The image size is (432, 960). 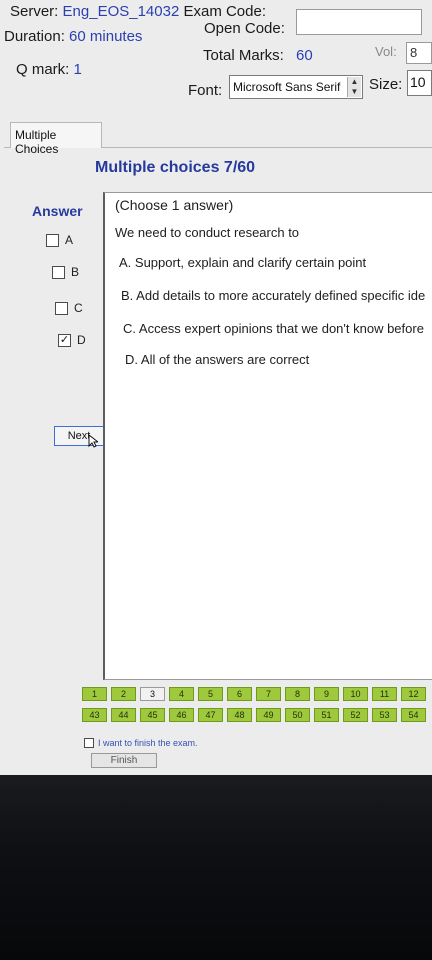 I want to click on size-label: Size:, so click(x=386, y=84).